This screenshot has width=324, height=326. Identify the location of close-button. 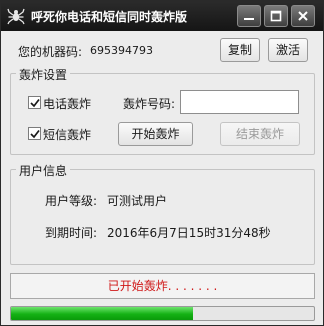
(303, 16).